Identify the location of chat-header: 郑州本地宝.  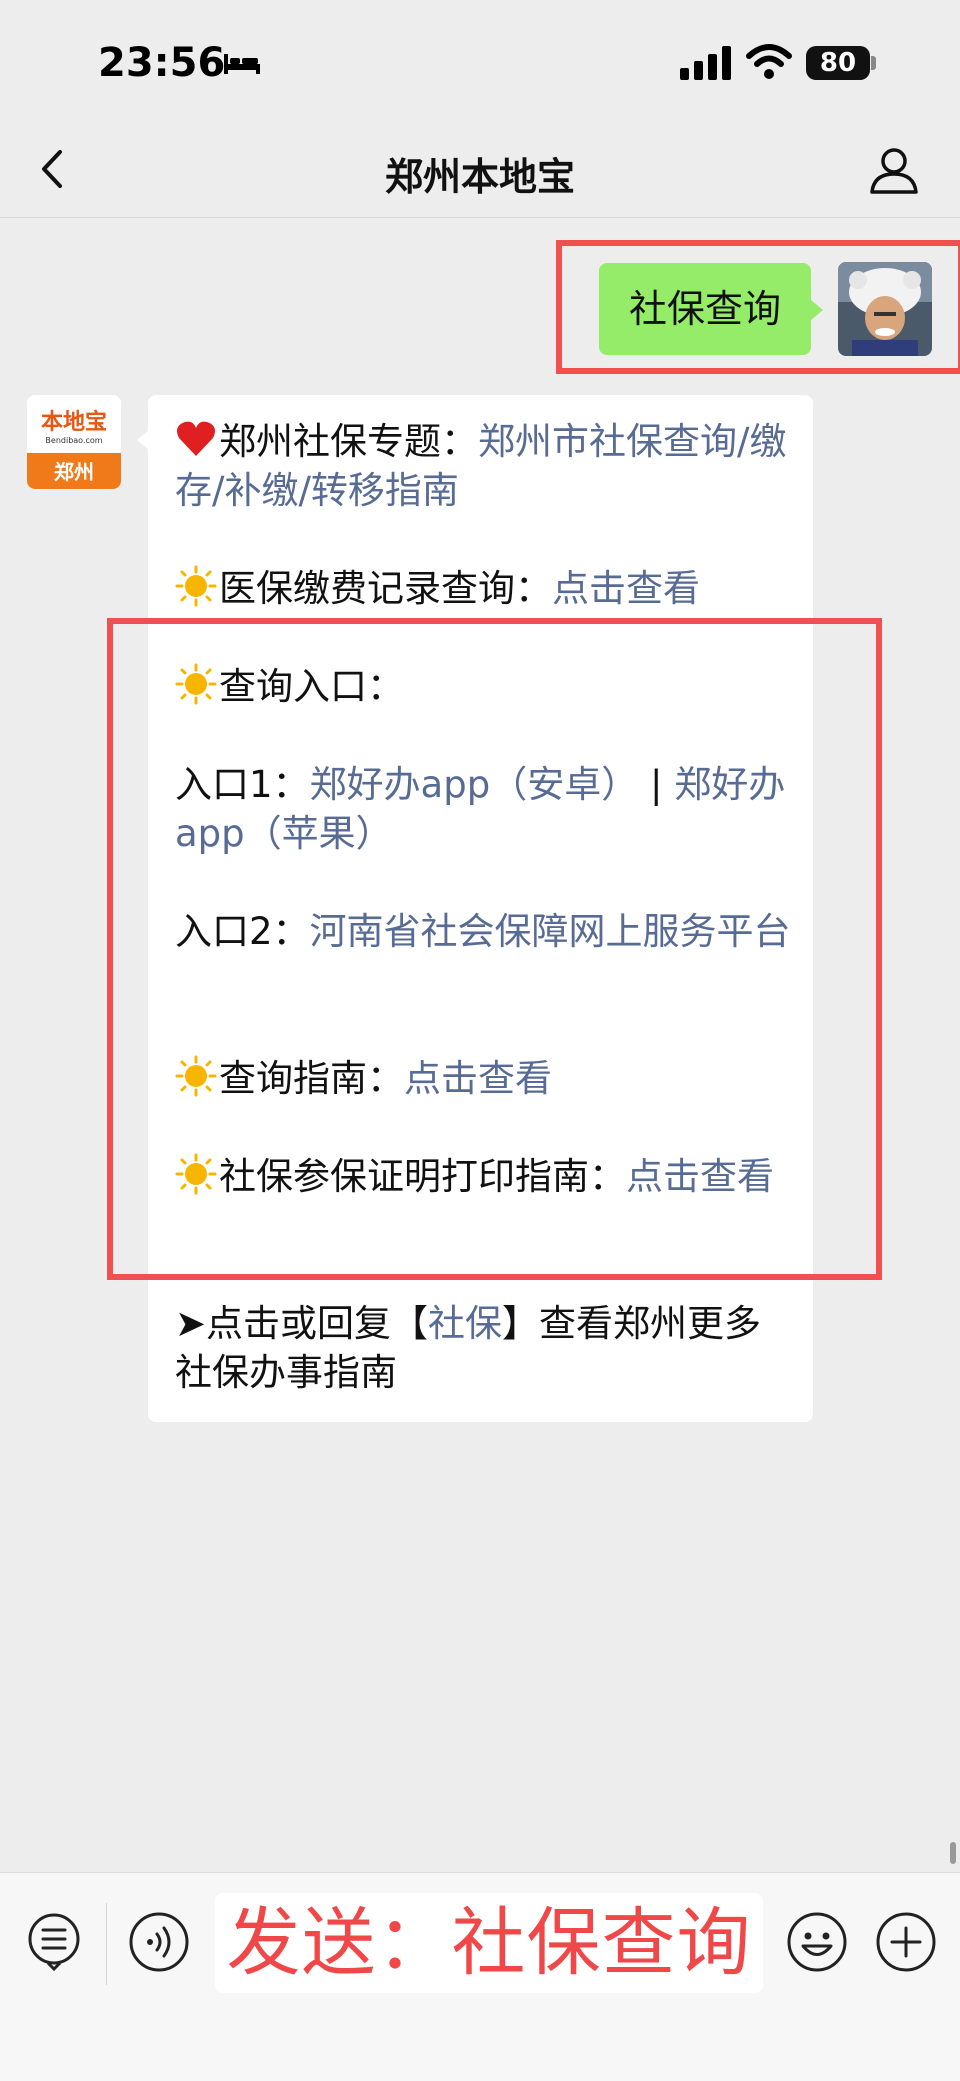
(480, 169).